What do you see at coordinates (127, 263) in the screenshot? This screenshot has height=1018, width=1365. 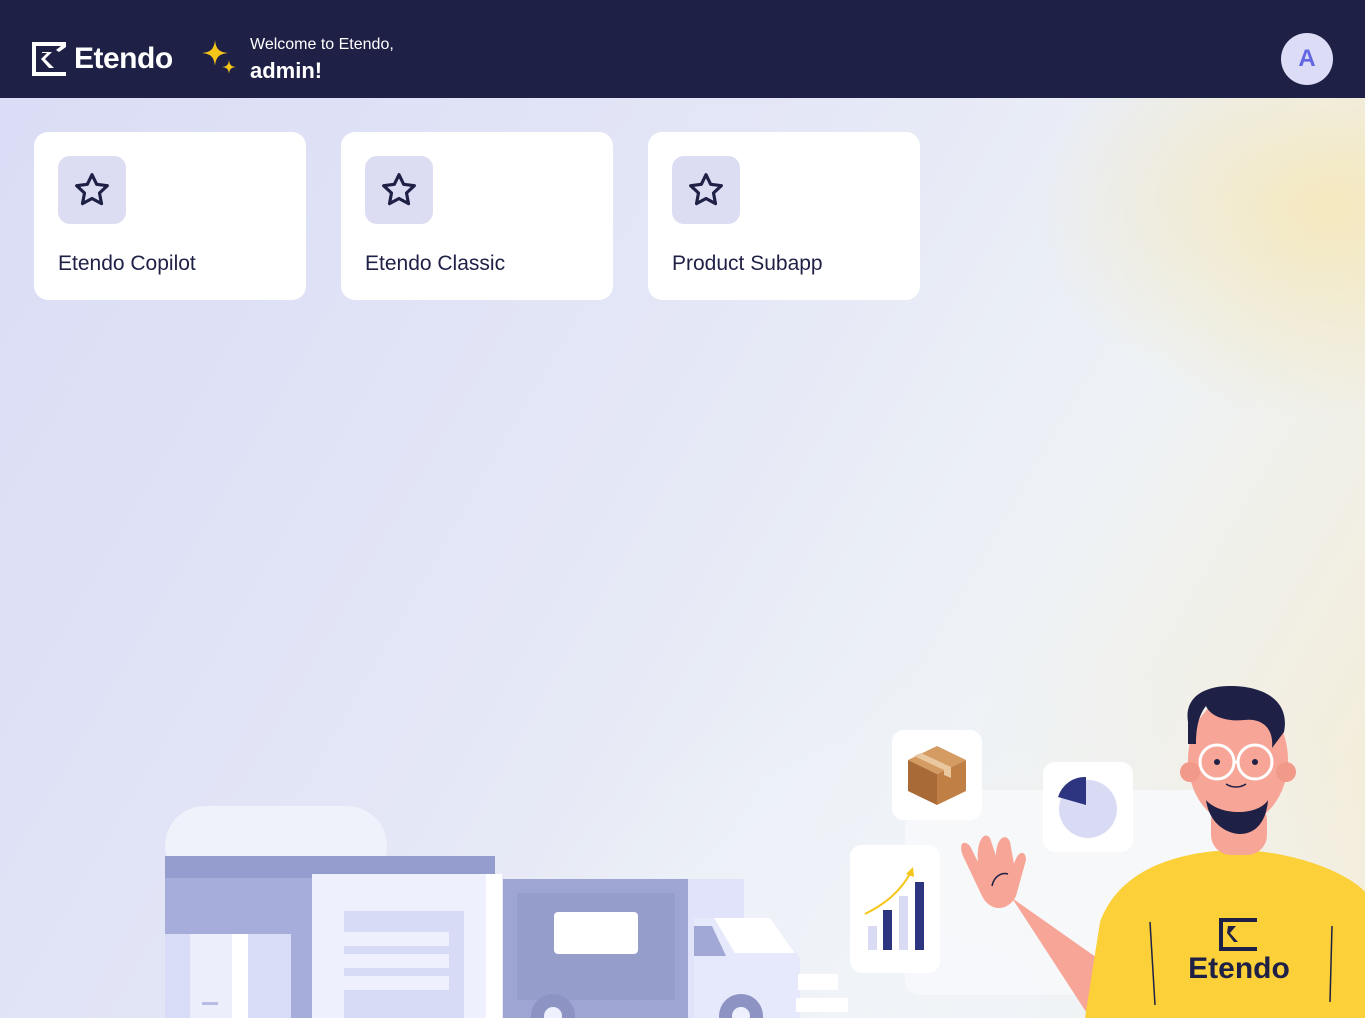 I see `card-label: Etendo Copilot` at bounding box center [127, 263].